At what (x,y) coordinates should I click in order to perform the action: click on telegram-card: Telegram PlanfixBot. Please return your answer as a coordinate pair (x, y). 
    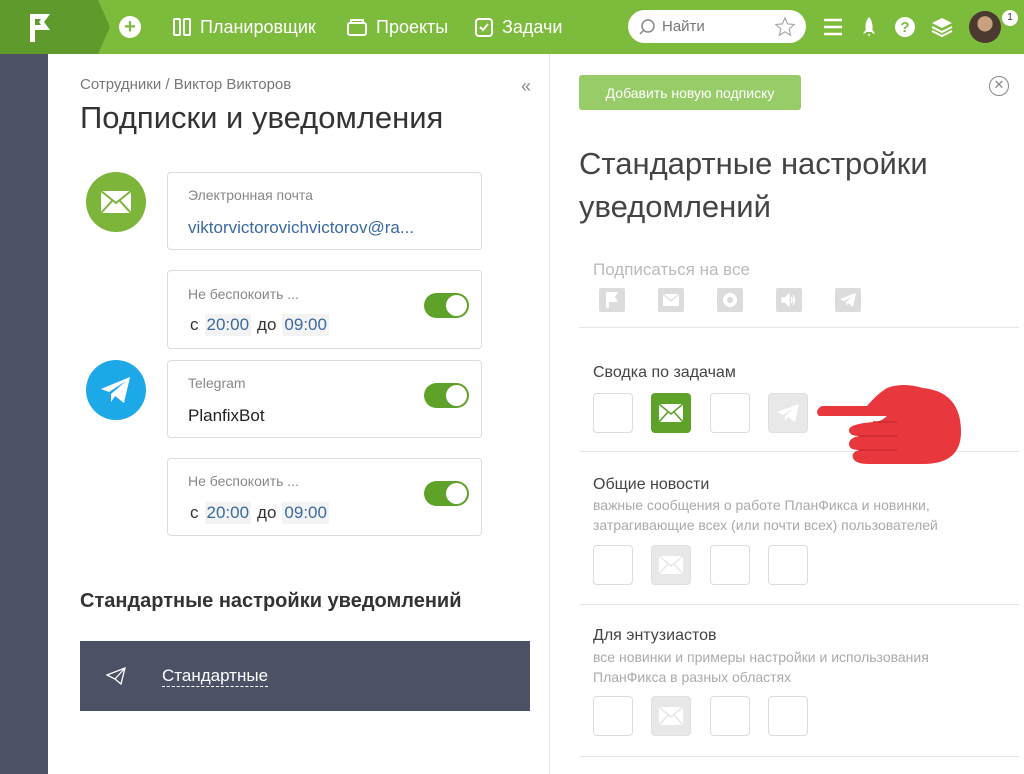
    Looking at the image, I should click on (324, 399).